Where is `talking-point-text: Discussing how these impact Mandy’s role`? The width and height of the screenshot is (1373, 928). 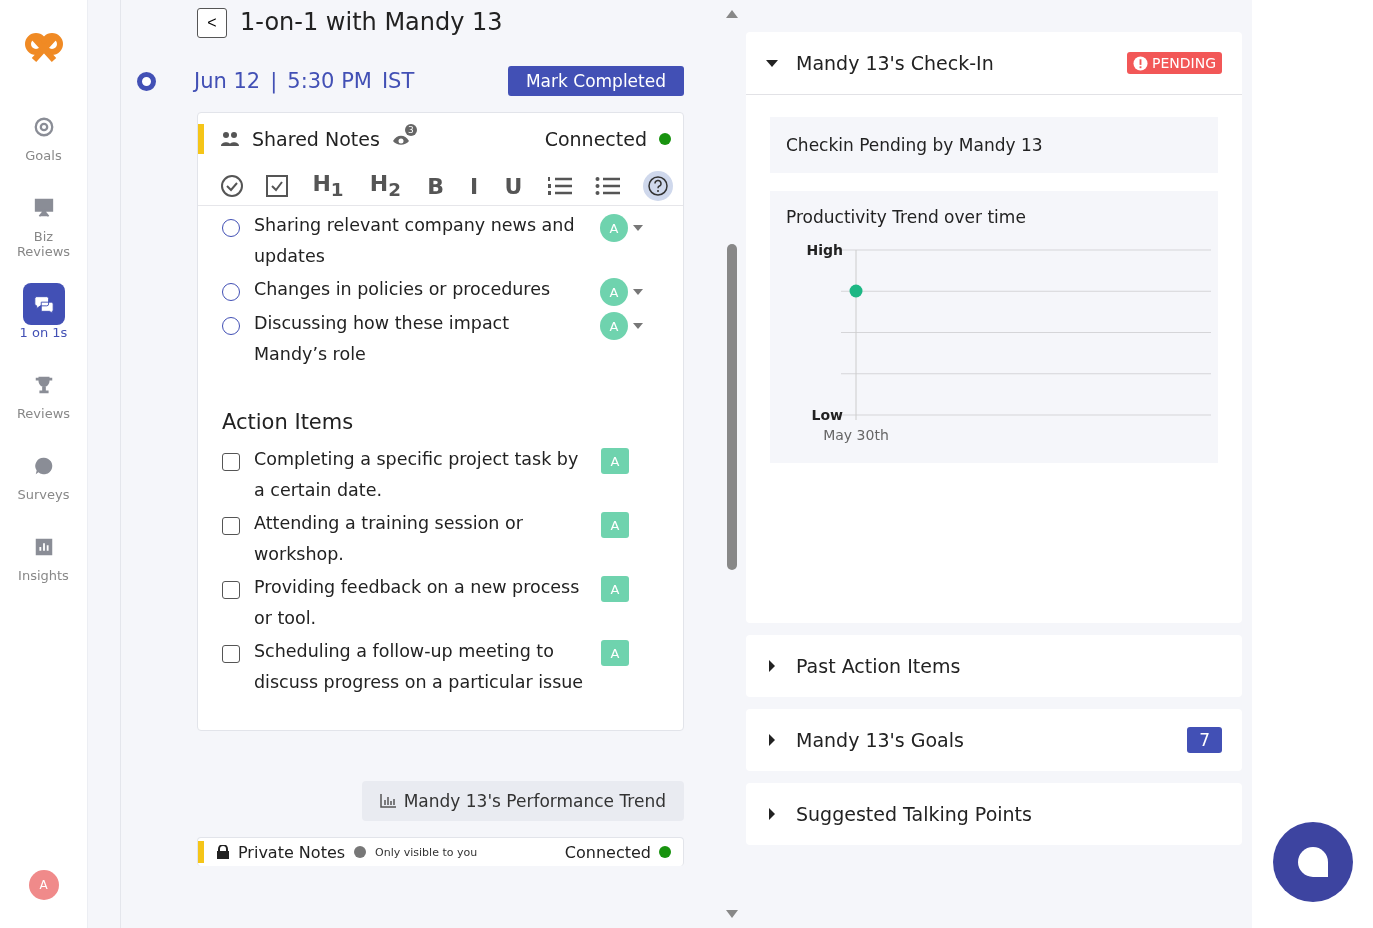 talking-point-text: Discussing how these impact Mandy’s role is located at coordinates (382, 339).